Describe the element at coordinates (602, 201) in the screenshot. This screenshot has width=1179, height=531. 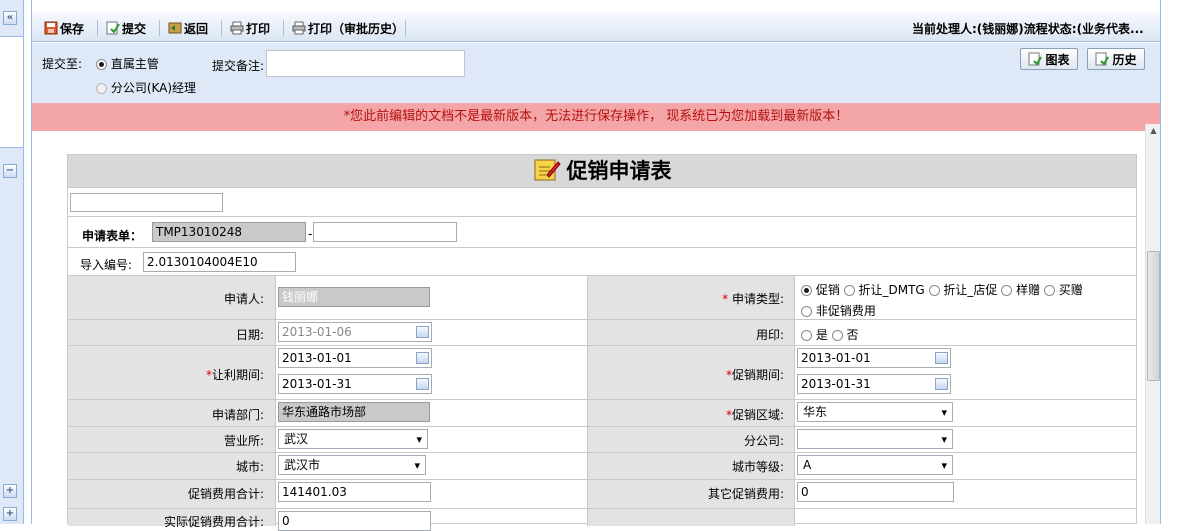
I see `form-row` at that location.